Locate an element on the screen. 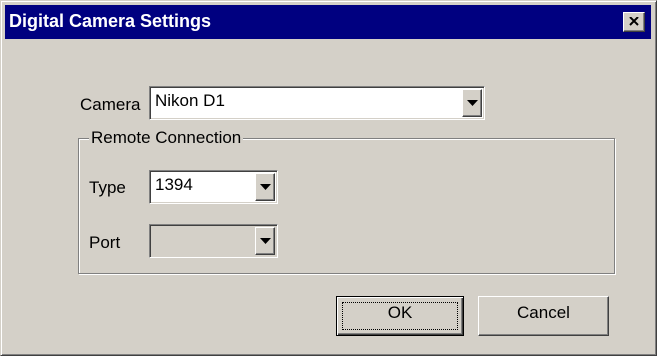  cancel-button: Cancel is located at coordinates (543, 316).